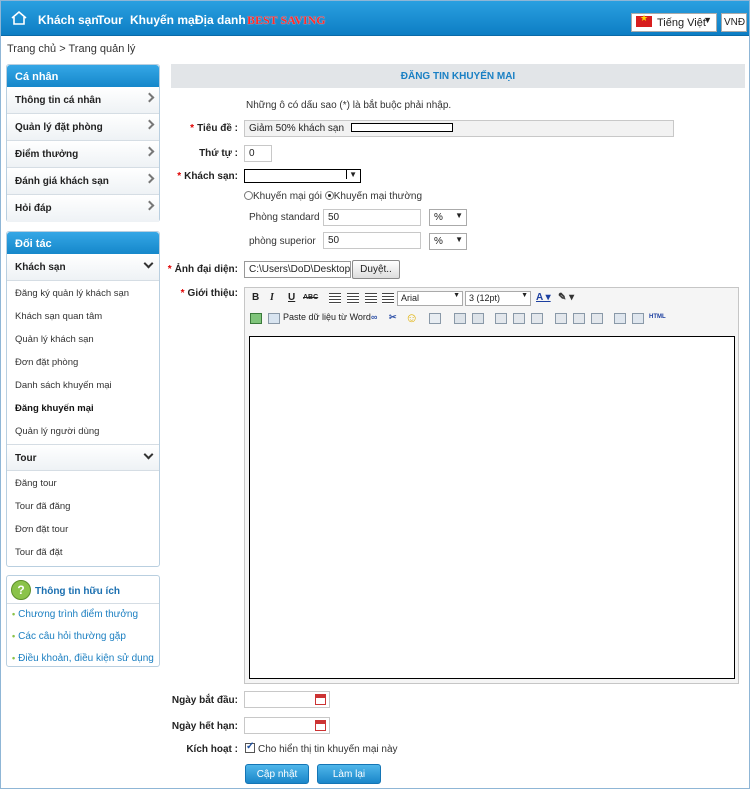  I want to click on insert-col-icon, so click(561, 318).